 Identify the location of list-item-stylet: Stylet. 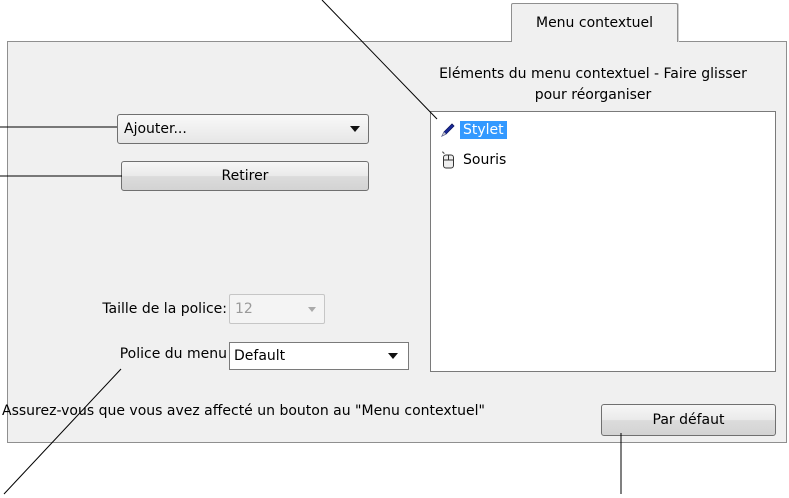
(473, 130).